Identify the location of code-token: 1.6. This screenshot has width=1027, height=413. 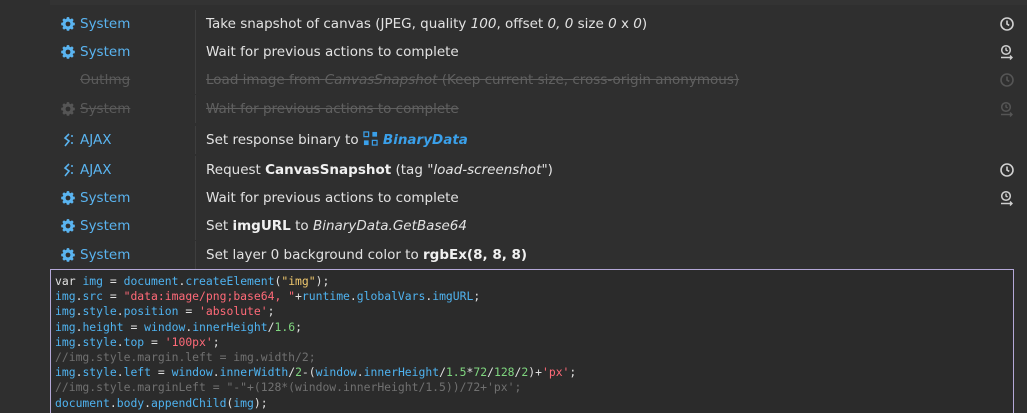
(285, 326).